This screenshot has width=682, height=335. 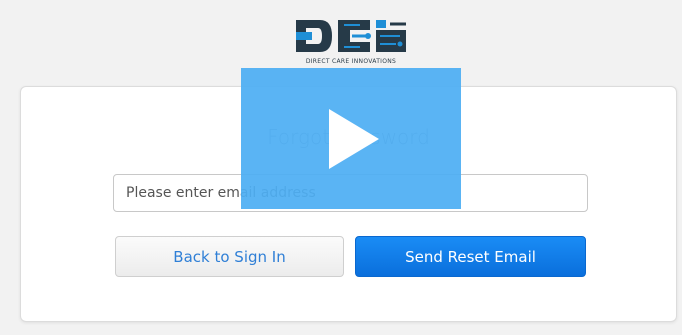 What do you see at coordinates (351, 61) in the screenshot?
I see `logo-caption: DIRECT CARE INNOVATIONS` at bounding box center [351, 61].